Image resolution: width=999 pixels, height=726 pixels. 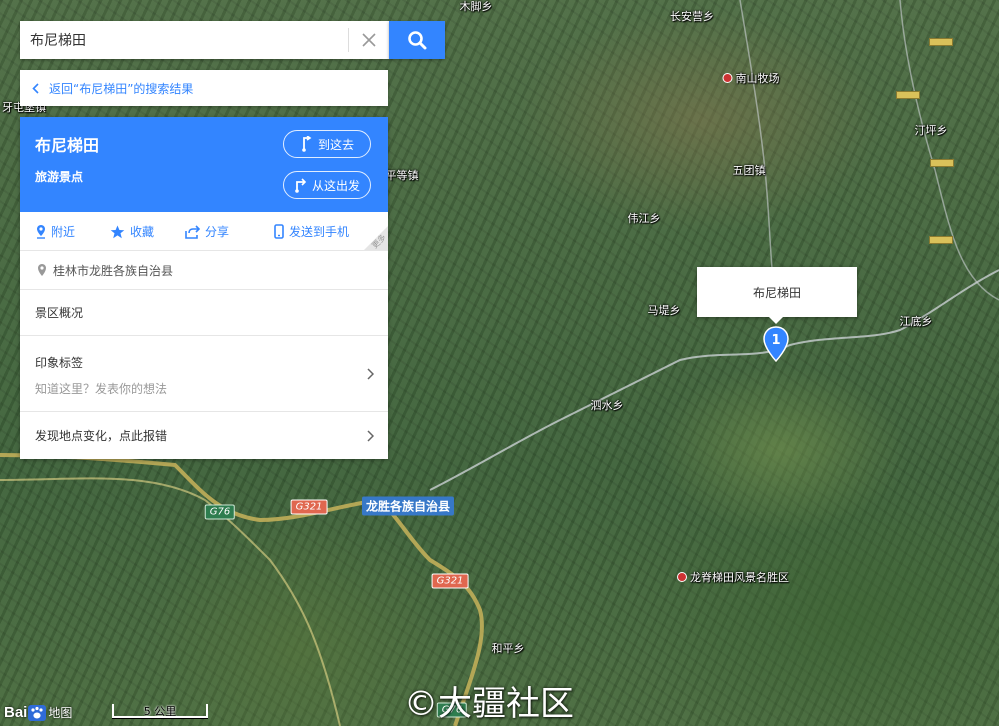 I want to click on logo-text: Bai, so click(x=16, y=712).